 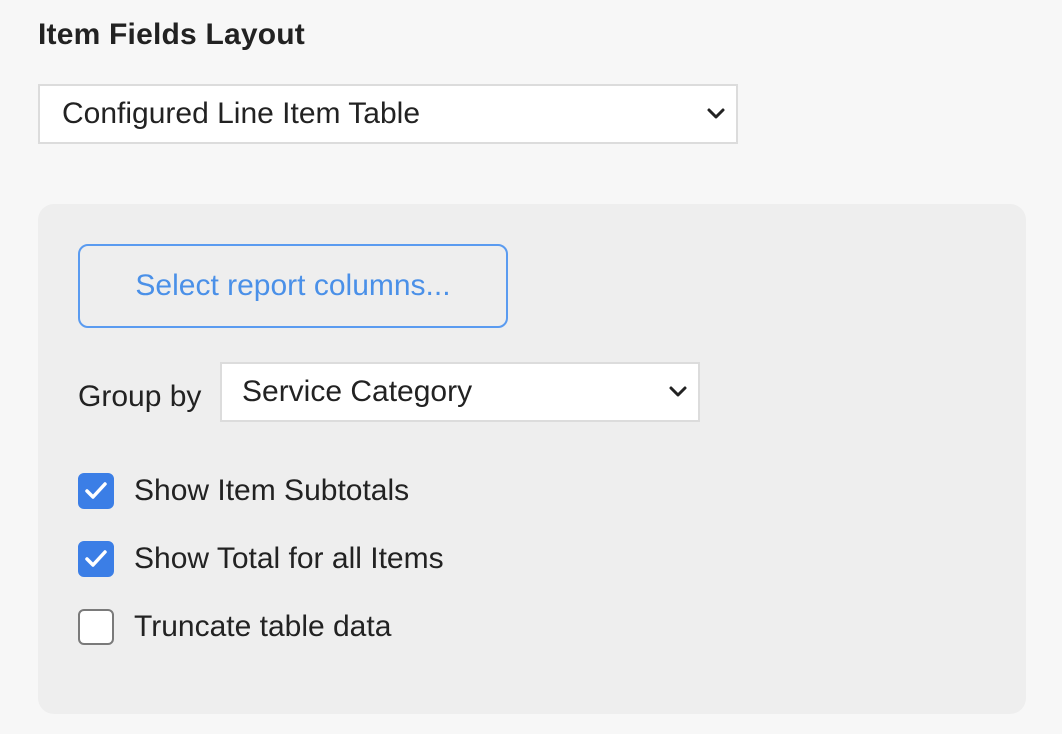 I want to click on truncate-table-data-option: Truncate table data, so click(x=234, y=627).